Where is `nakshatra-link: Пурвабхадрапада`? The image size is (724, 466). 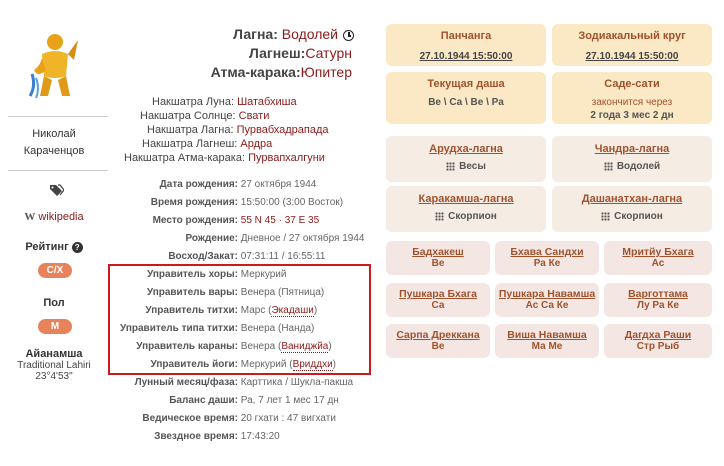
nakshatra-link: Пурвабхадрапада is located at coordinates (283, 130).